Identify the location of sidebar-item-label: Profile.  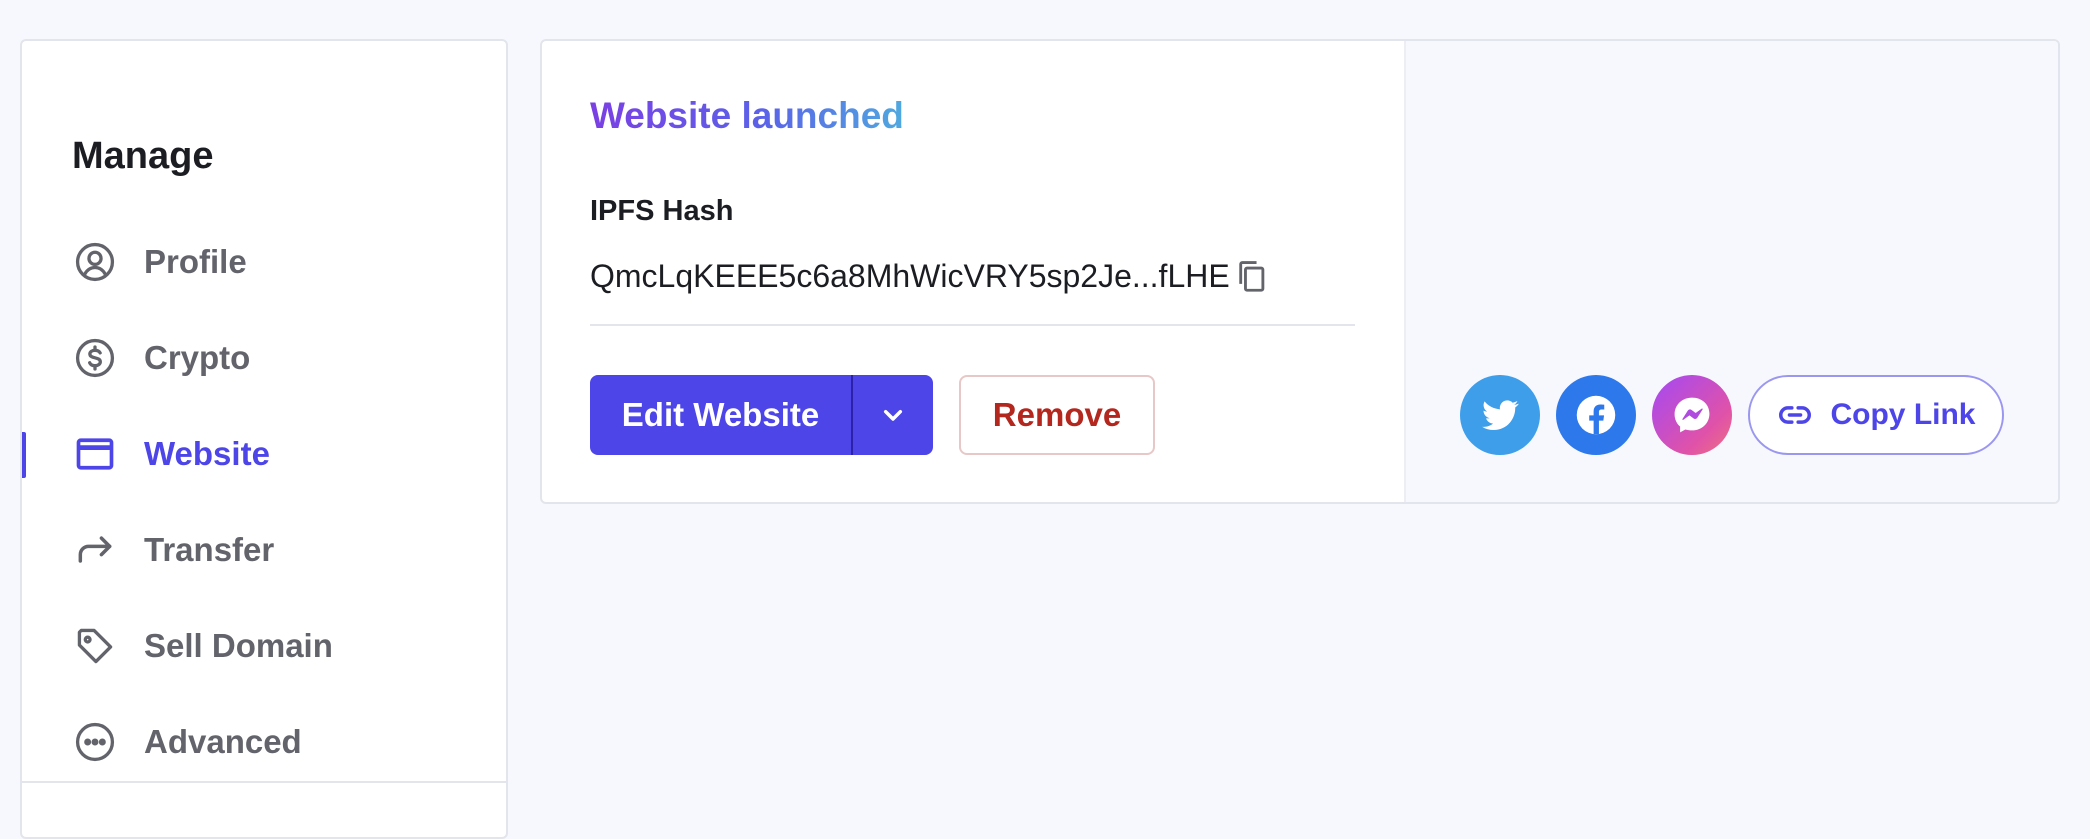
(195, 261).